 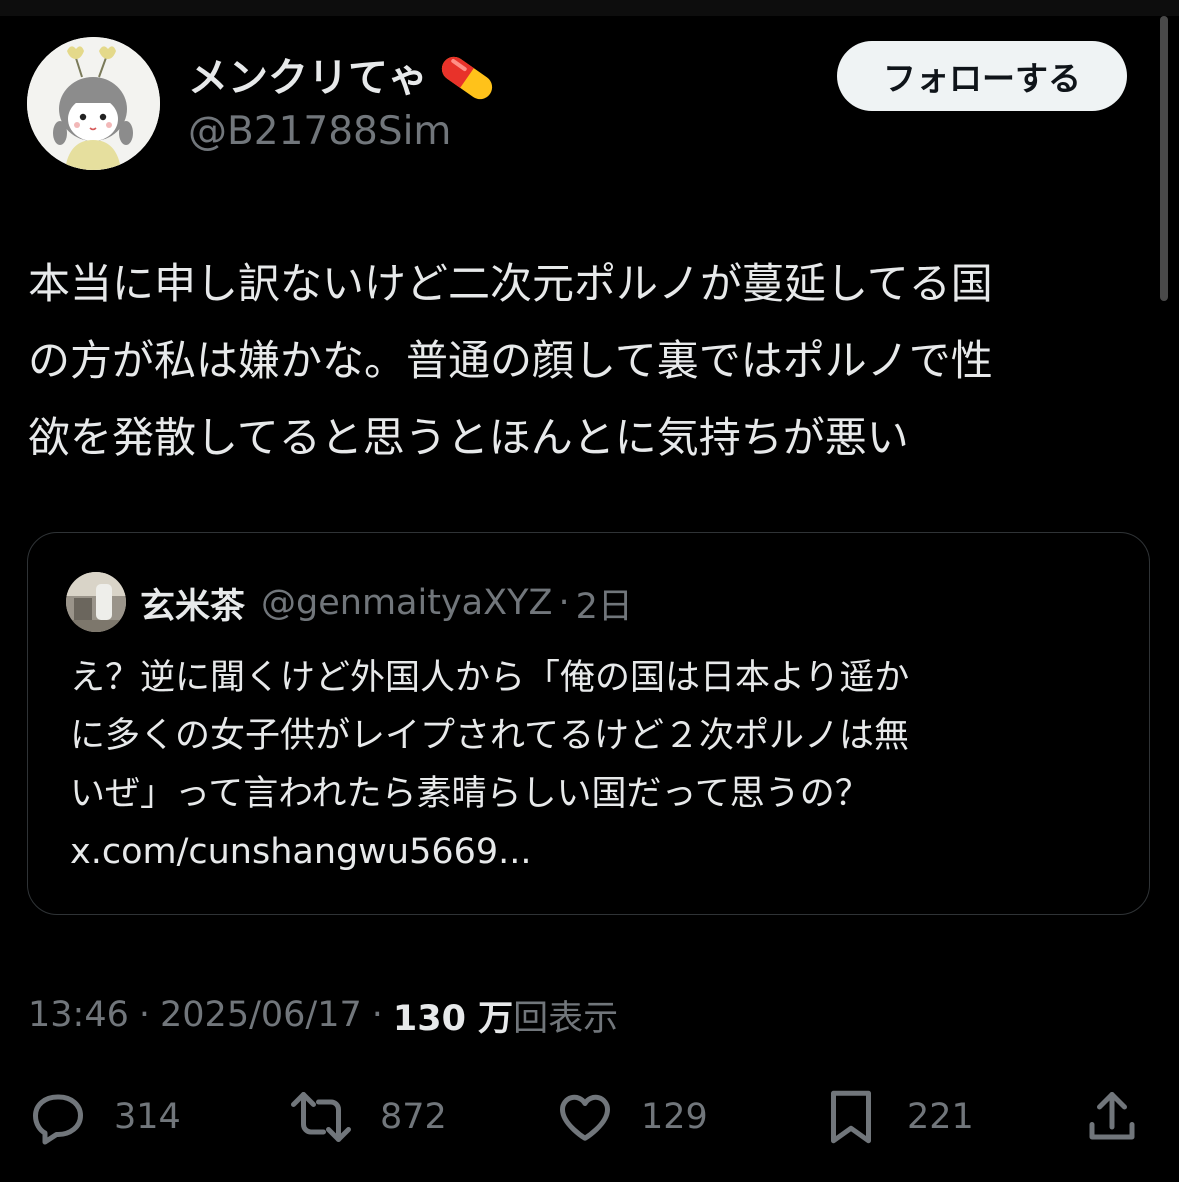 I want to click on quoted-avatar-photo-icon, so click(x=96, y=602).